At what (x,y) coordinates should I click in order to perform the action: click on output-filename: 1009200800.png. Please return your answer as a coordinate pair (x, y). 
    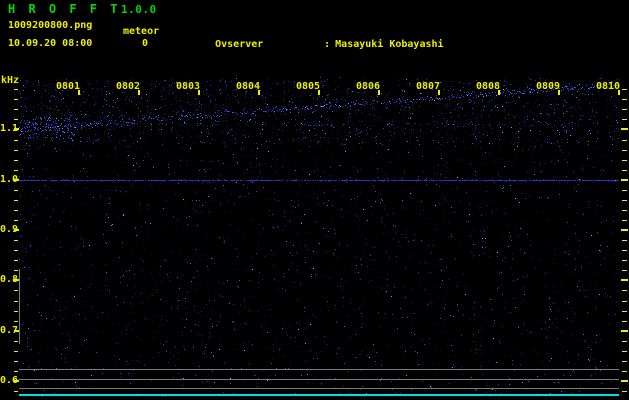
    Looking at the image, I should click on (50, 25).